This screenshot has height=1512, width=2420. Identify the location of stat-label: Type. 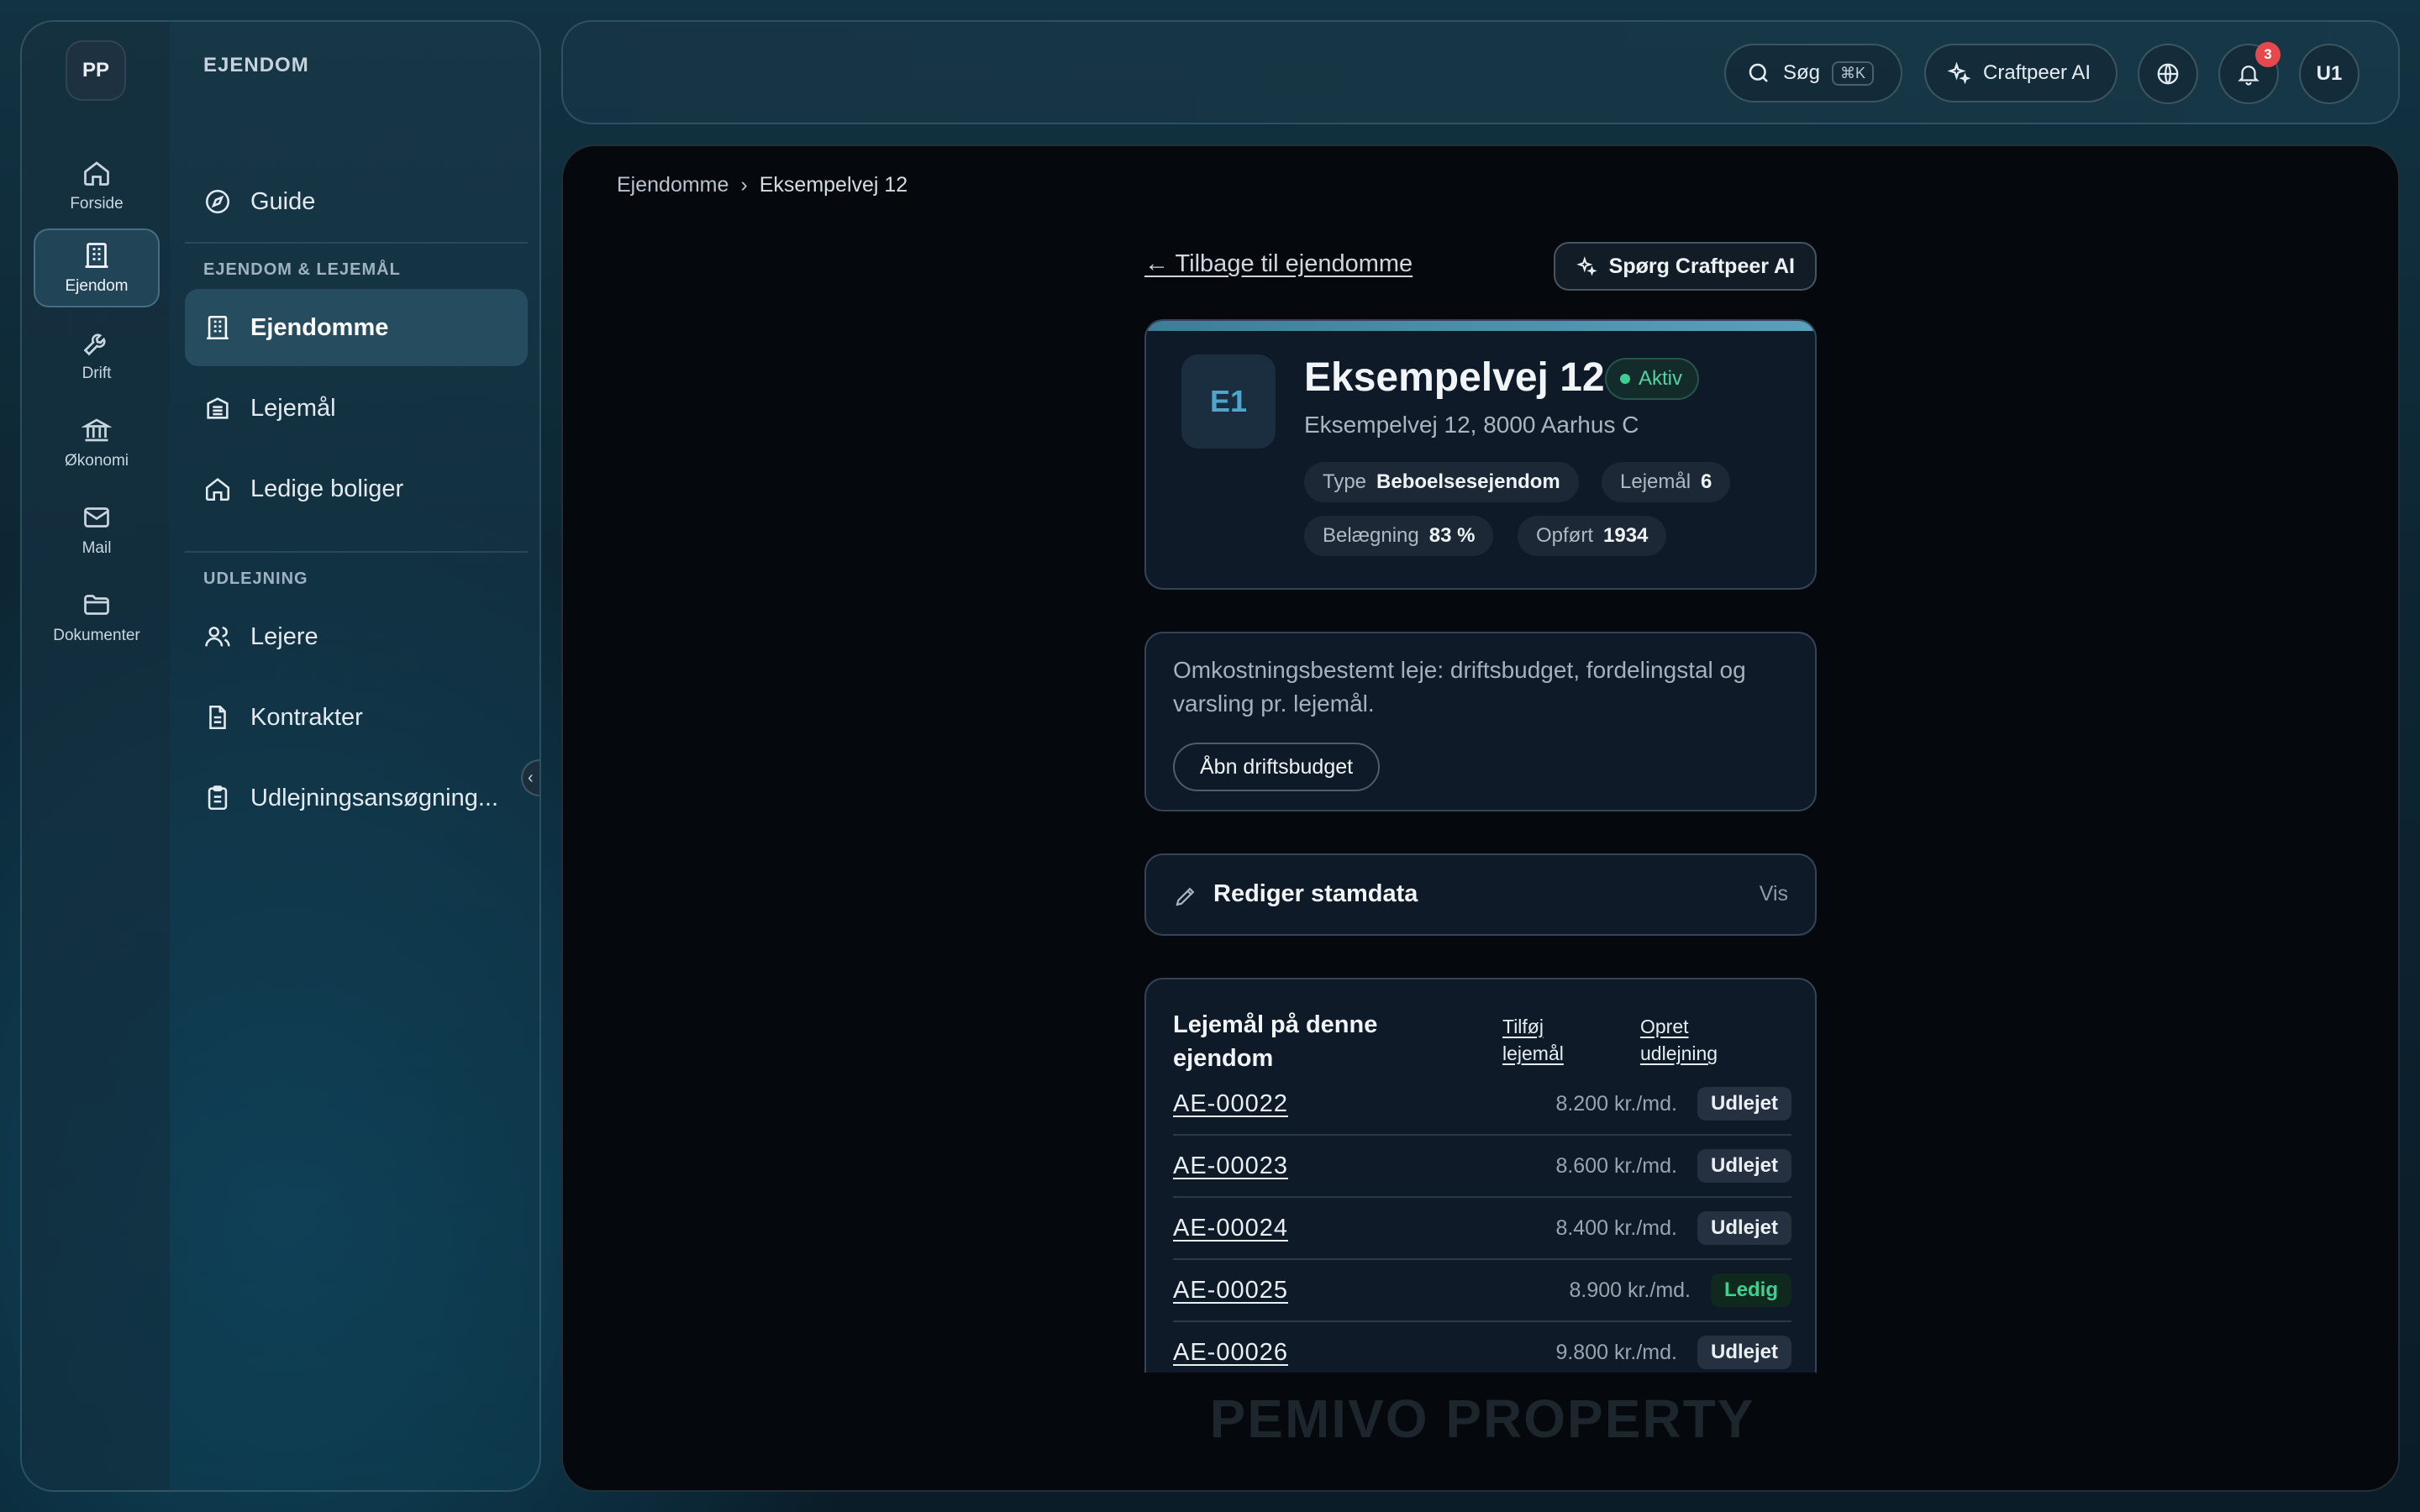
(1345, 481).